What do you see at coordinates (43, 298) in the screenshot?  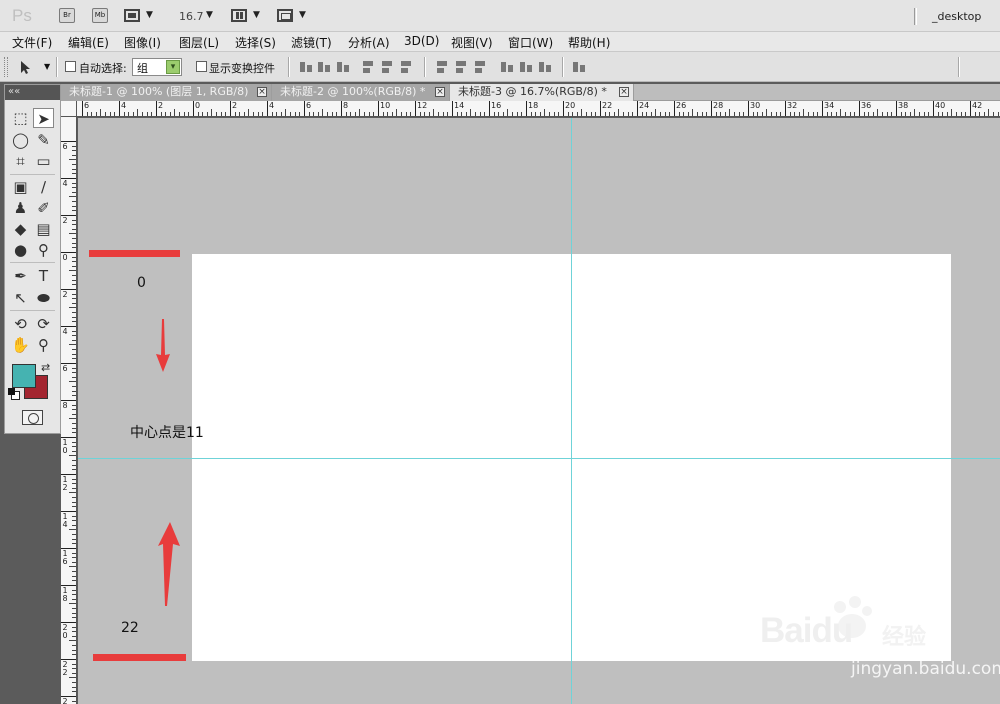 I see `ellipse-tool-icon: ⬬` at bounding box center [43, 298].